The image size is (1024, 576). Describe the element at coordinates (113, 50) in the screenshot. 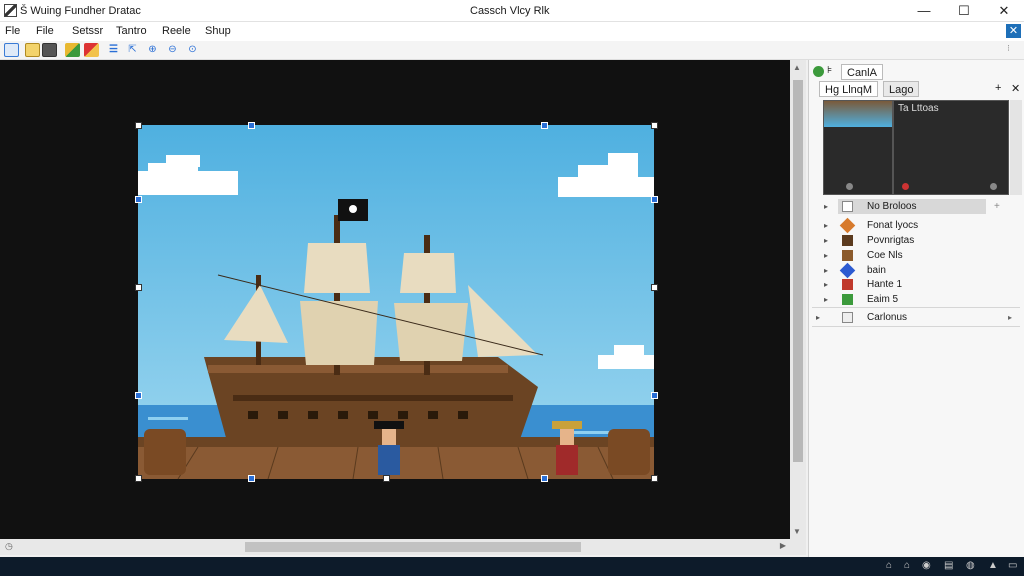

I see `select-icon: ☰` at that location.